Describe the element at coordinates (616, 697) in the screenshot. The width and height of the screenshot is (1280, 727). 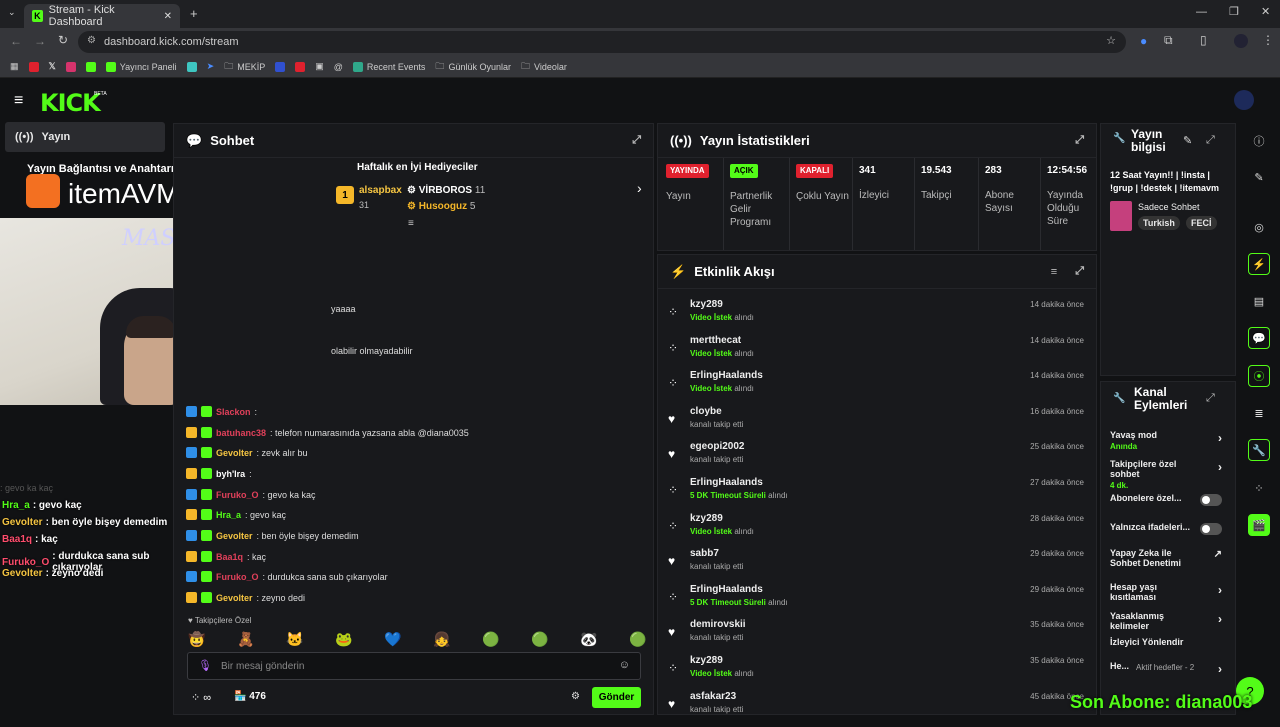
I see `send-button: Gönder` at that location.